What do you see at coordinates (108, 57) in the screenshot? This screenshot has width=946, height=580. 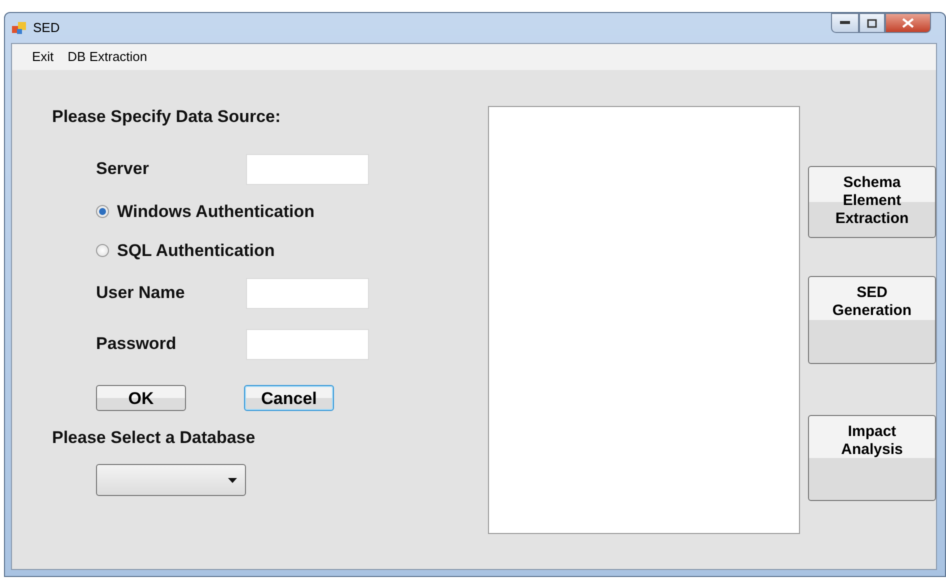 I see `menu-item: DB Extraction` at bounding box center [108, 57].